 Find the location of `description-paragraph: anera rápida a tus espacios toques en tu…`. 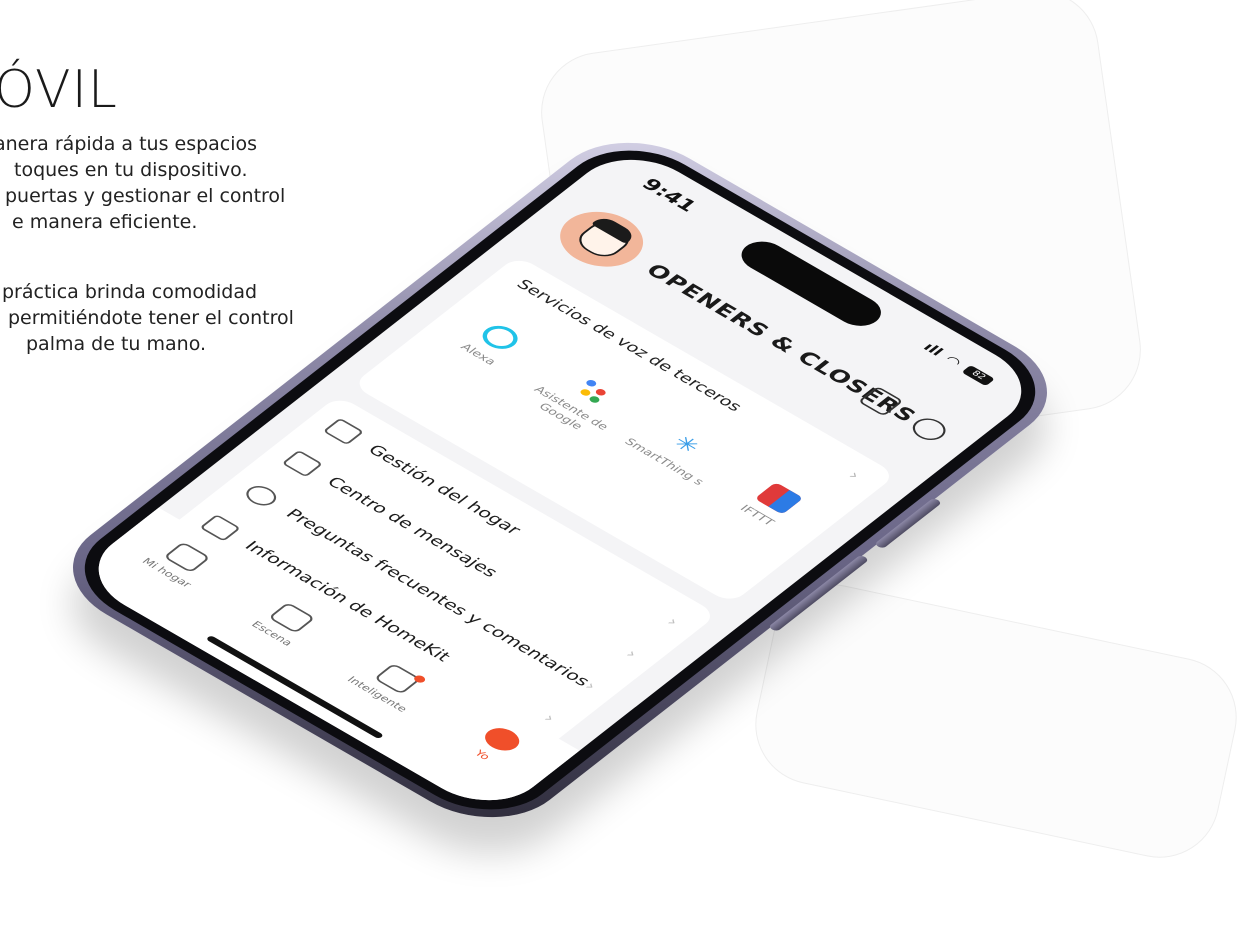

description-paragraph: anera rápida a tus espacios toques en tu… is located at coordinates (142, 183).